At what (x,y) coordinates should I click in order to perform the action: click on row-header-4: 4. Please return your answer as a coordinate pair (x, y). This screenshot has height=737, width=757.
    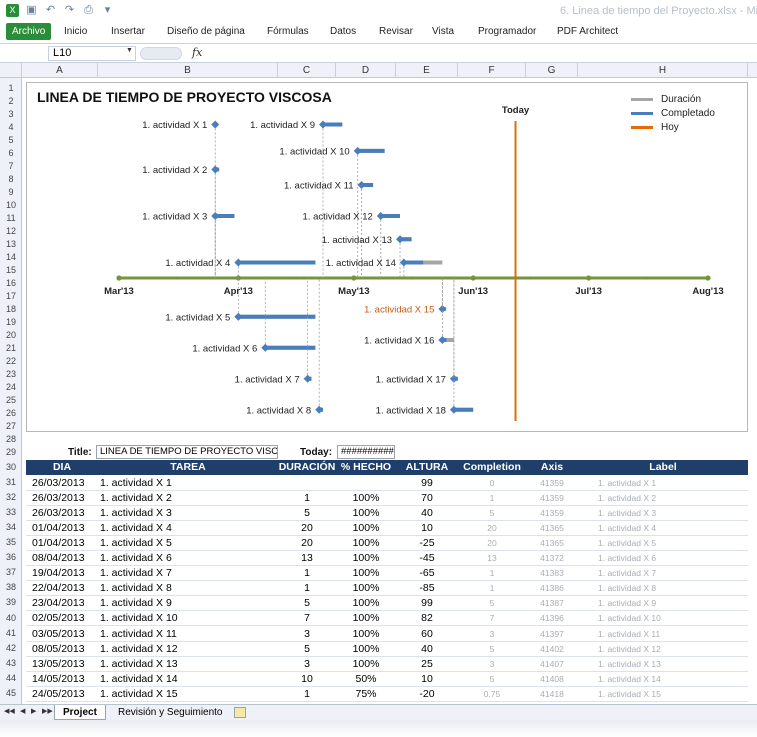
    Looking at the image, I should click on (11, 128).